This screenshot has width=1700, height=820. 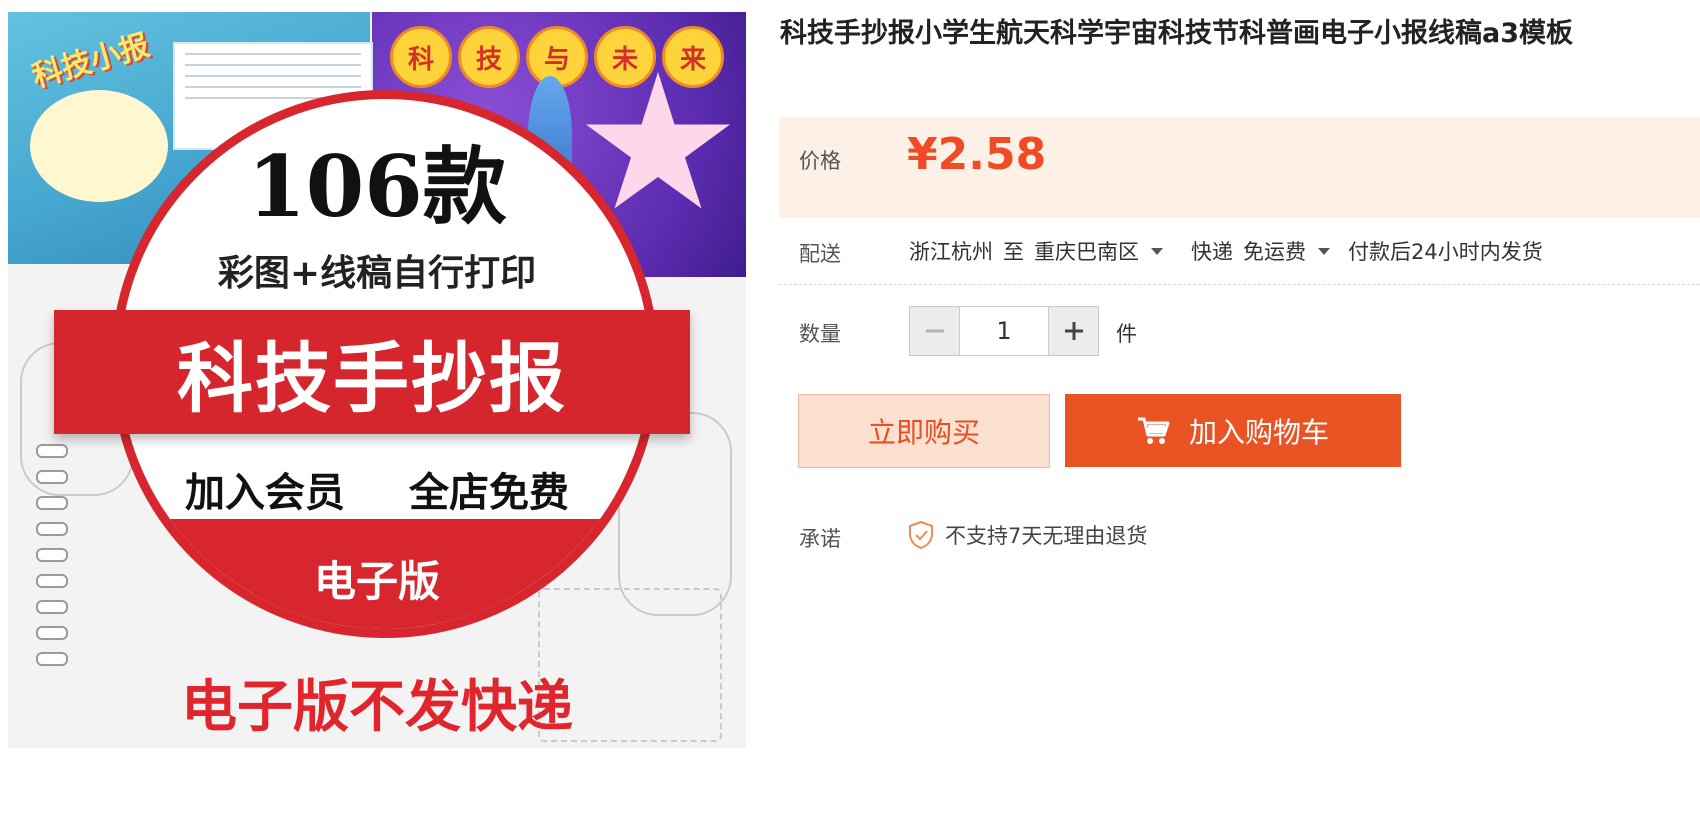 I want to click on image-red-banner: 科技手抄报, so click(x=372, y=372).